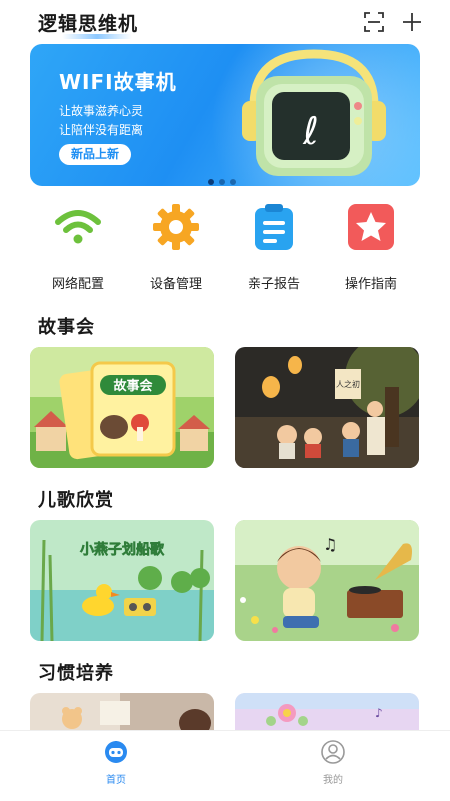 This screenshot has height=801, width=450. What do you see at coordinates (77, 284) in the screenshot?
I see `quick-action-label: 网络配置` at bounding box center [77, 284].